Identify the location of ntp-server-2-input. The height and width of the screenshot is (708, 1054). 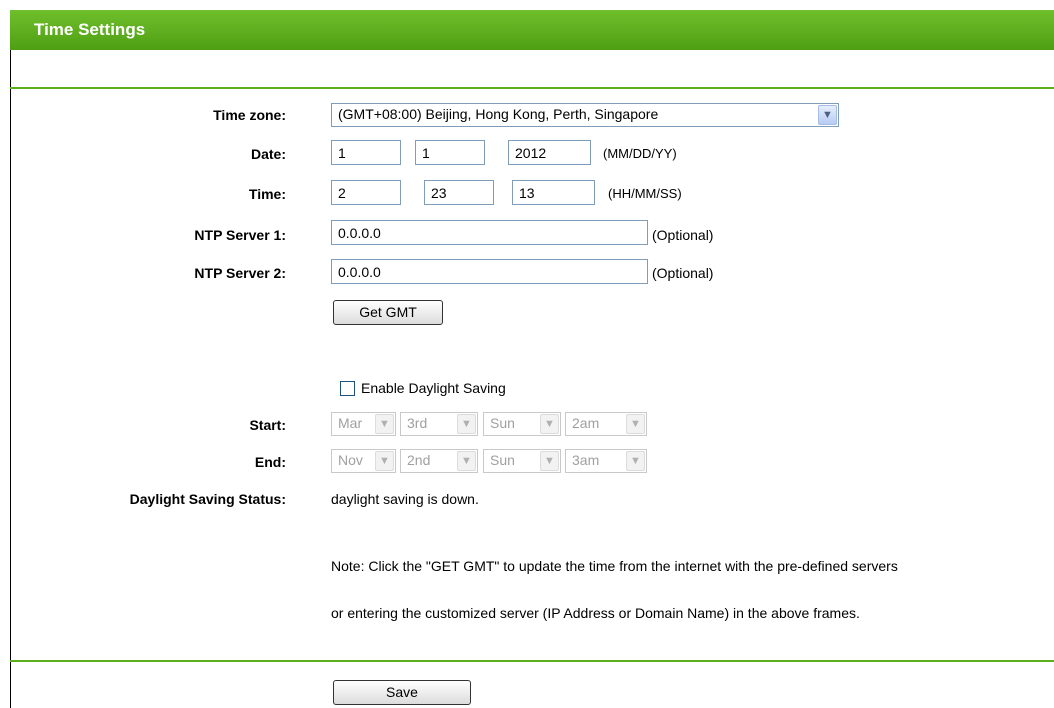
(489, 271).